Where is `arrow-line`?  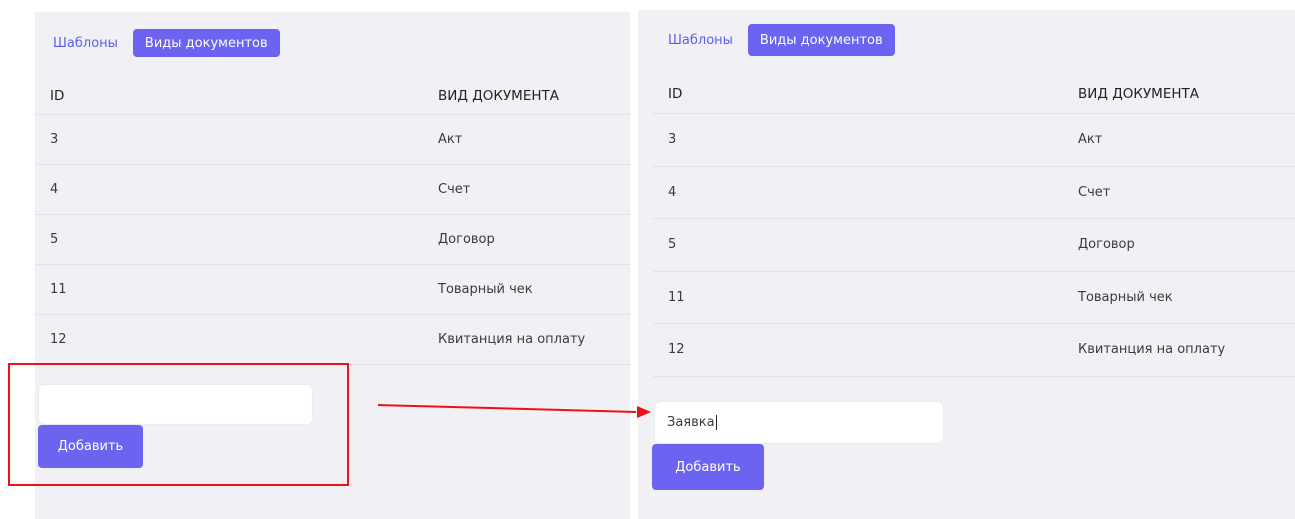 arrow-line is located at coordinates (507, 408).